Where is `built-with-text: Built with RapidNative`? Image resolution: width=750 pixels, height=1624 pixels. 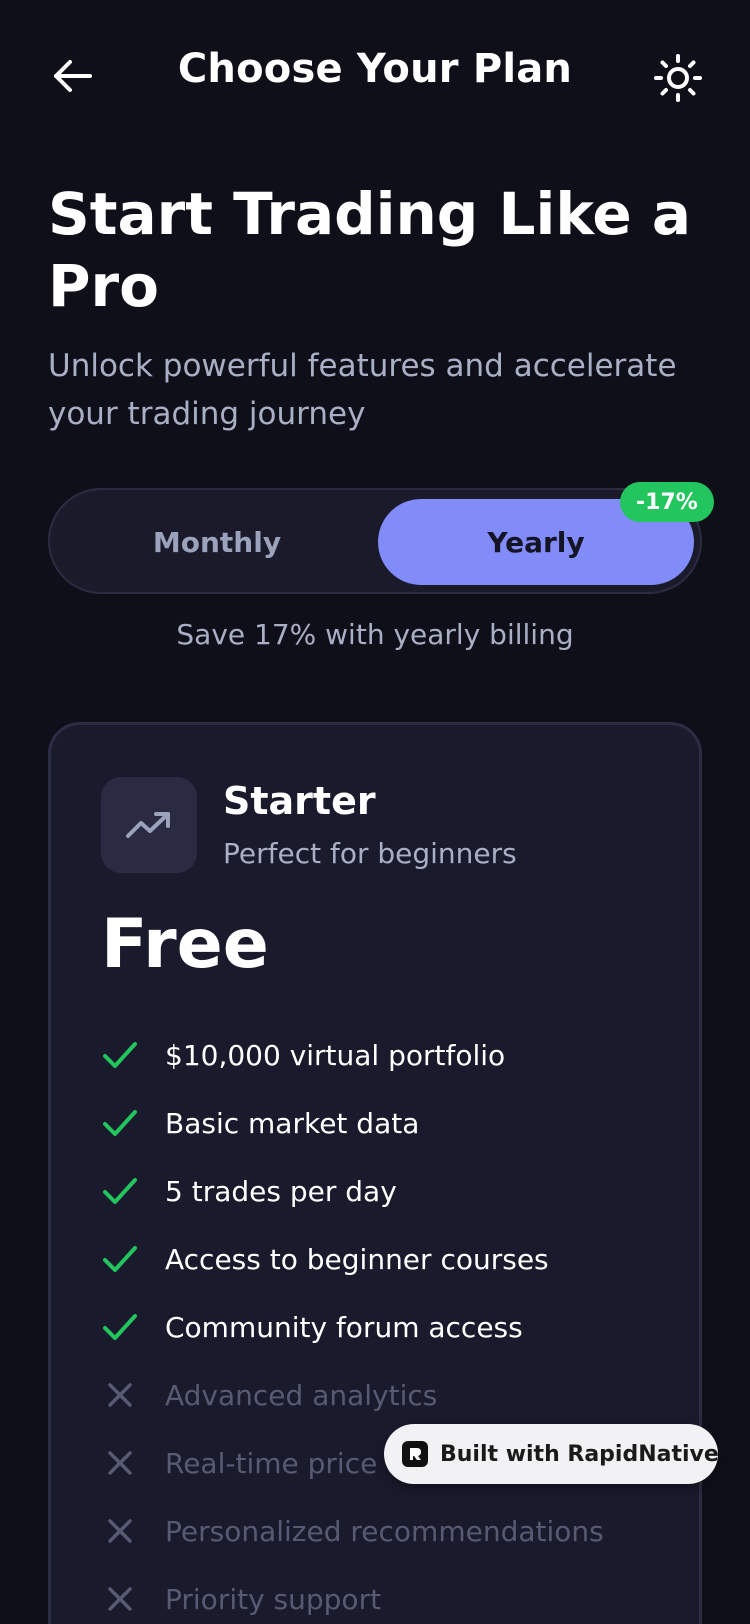 built-with-text: Built with RapidNative is located at coordinates (579, 1454).